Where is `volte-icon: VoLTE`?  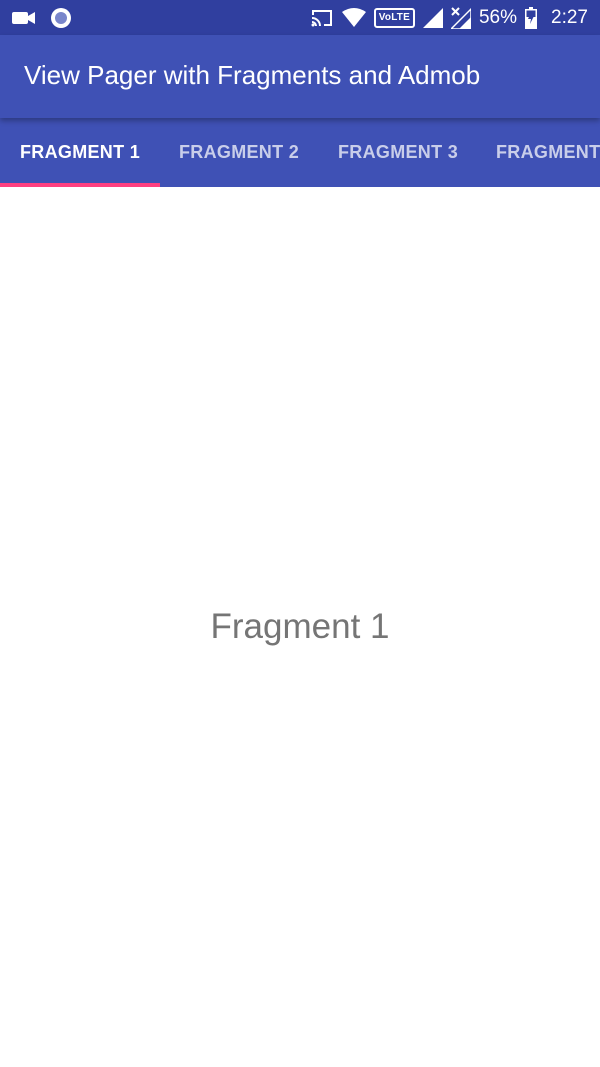 volte-icon: VoLTE is located at coordinates (394, 18).